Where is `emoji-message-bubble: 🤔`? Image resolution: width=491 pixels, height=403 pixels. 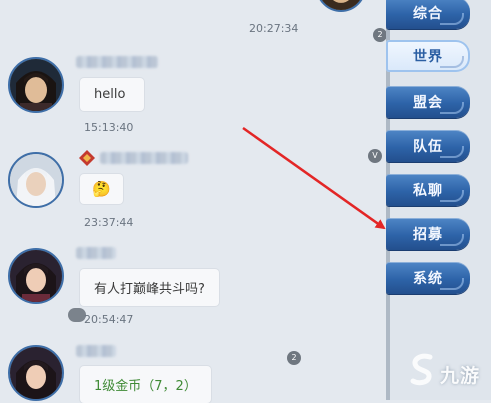 emoji-message-bubble: 🤔 is located at coordinates (101, 189).